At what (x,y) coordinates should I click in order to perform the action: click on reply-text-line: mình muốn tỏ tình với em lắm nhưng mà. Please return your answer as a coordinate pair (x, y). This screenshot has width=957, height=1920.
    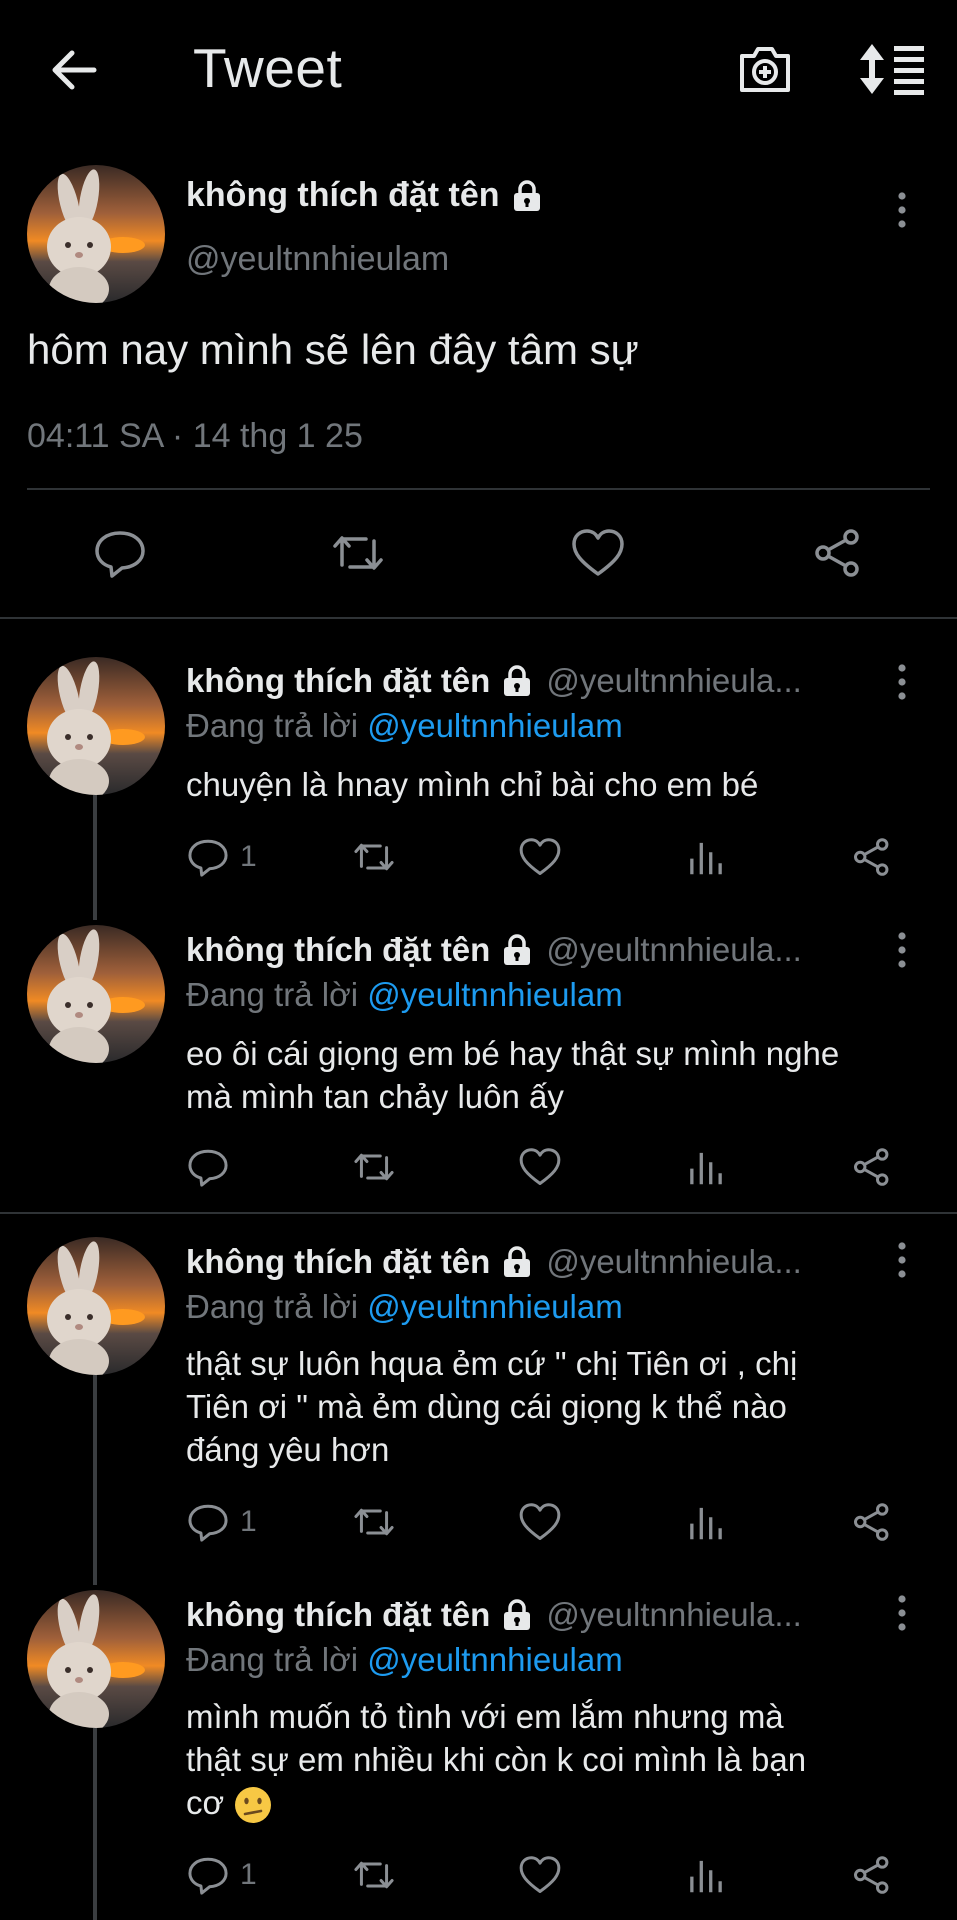
    Looking at the image, I should click on (485, 1716).